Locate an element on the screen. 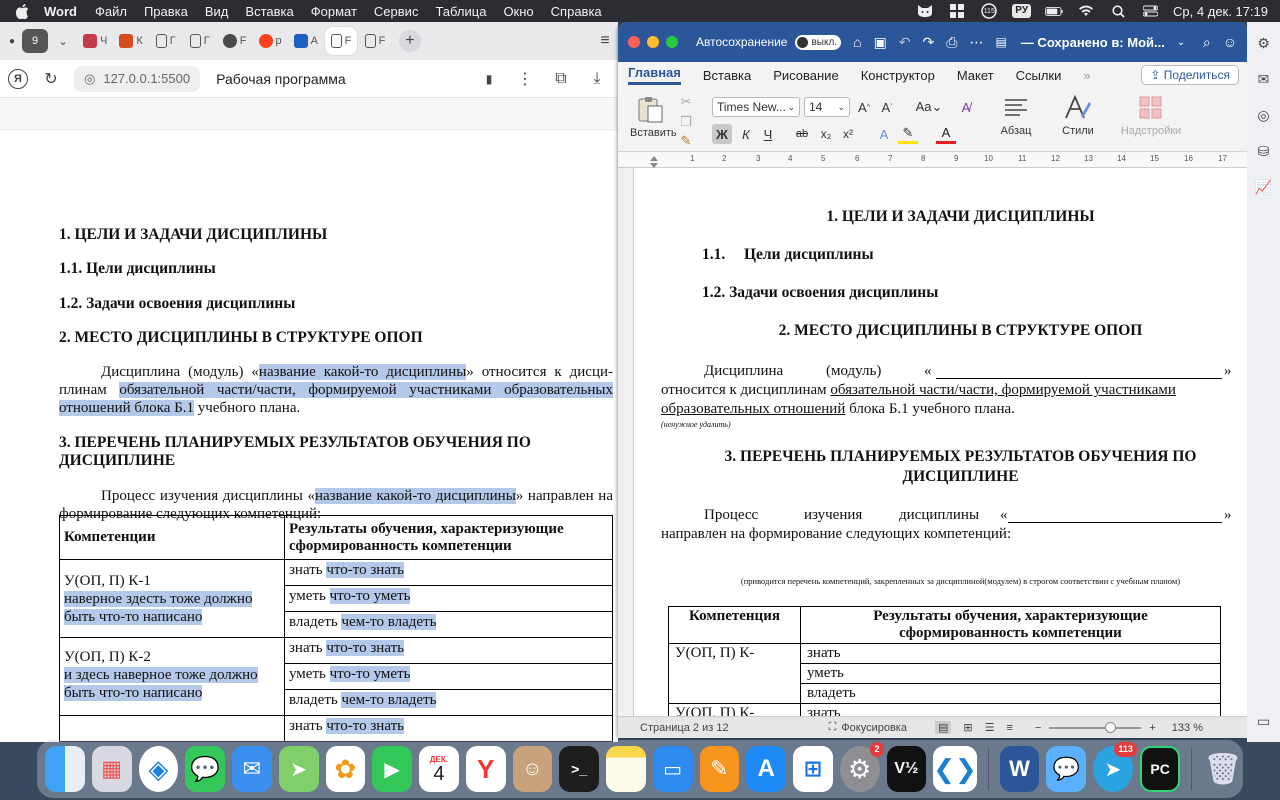 The image size is (1280, 800). print-icon: ⎙ is located at coordinates (951, 42).